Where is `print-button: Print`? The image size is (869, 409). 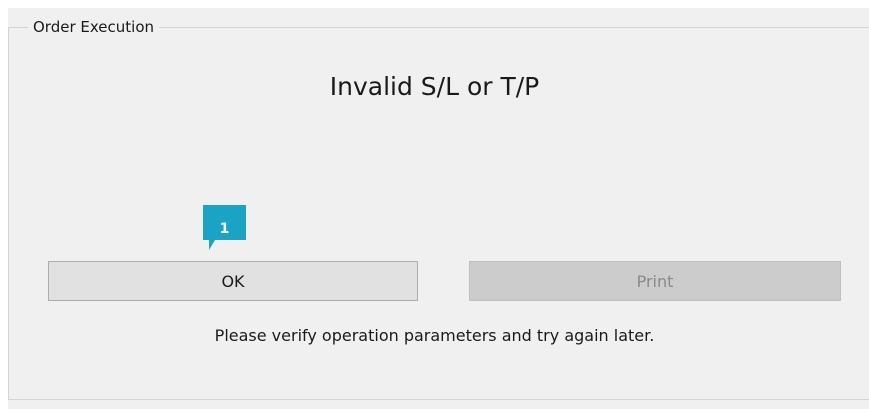 print-button: Print is located at coordinates (655, 281).